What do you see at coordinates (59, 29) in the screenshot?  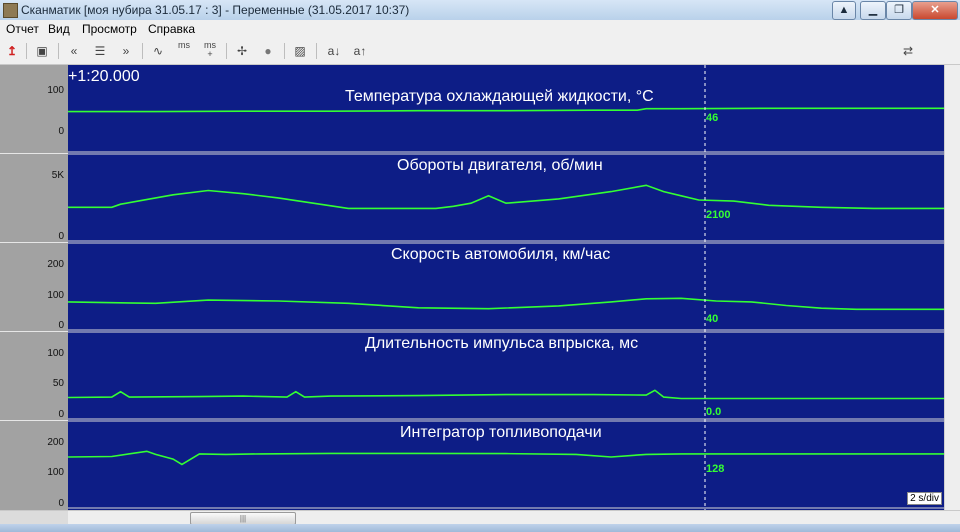 I see `menu-view: Вид` at bounding box center [59, 29].